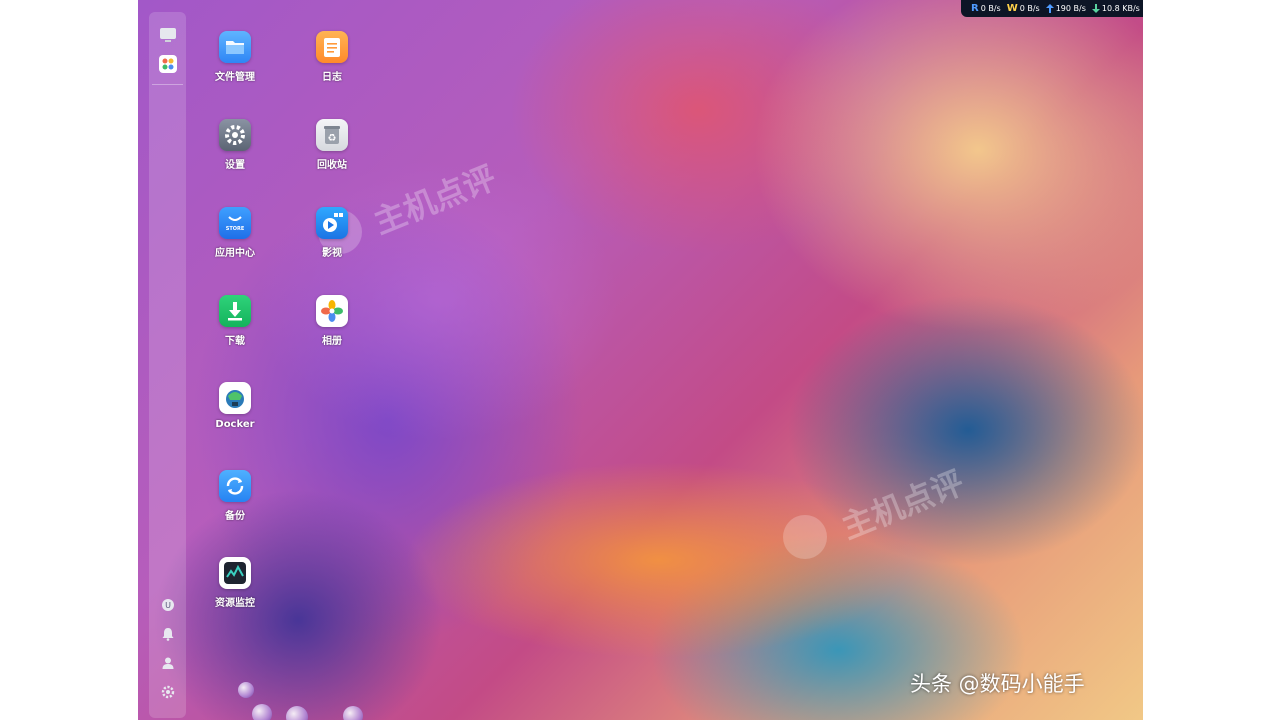 This screenshot has width=1280, height=720. What do you see at coordinates (332, 223) in the screenshot?
I see `video-icon` at bounding box center [332, 223].